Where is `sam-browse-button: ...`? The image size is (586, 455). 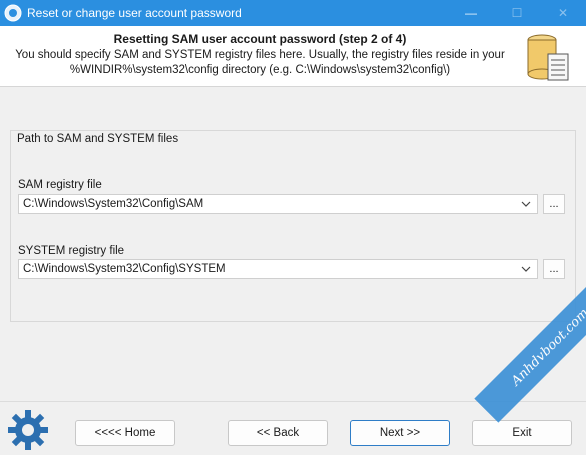 sam-browse-button: ... is located at coordinates (554, 204).